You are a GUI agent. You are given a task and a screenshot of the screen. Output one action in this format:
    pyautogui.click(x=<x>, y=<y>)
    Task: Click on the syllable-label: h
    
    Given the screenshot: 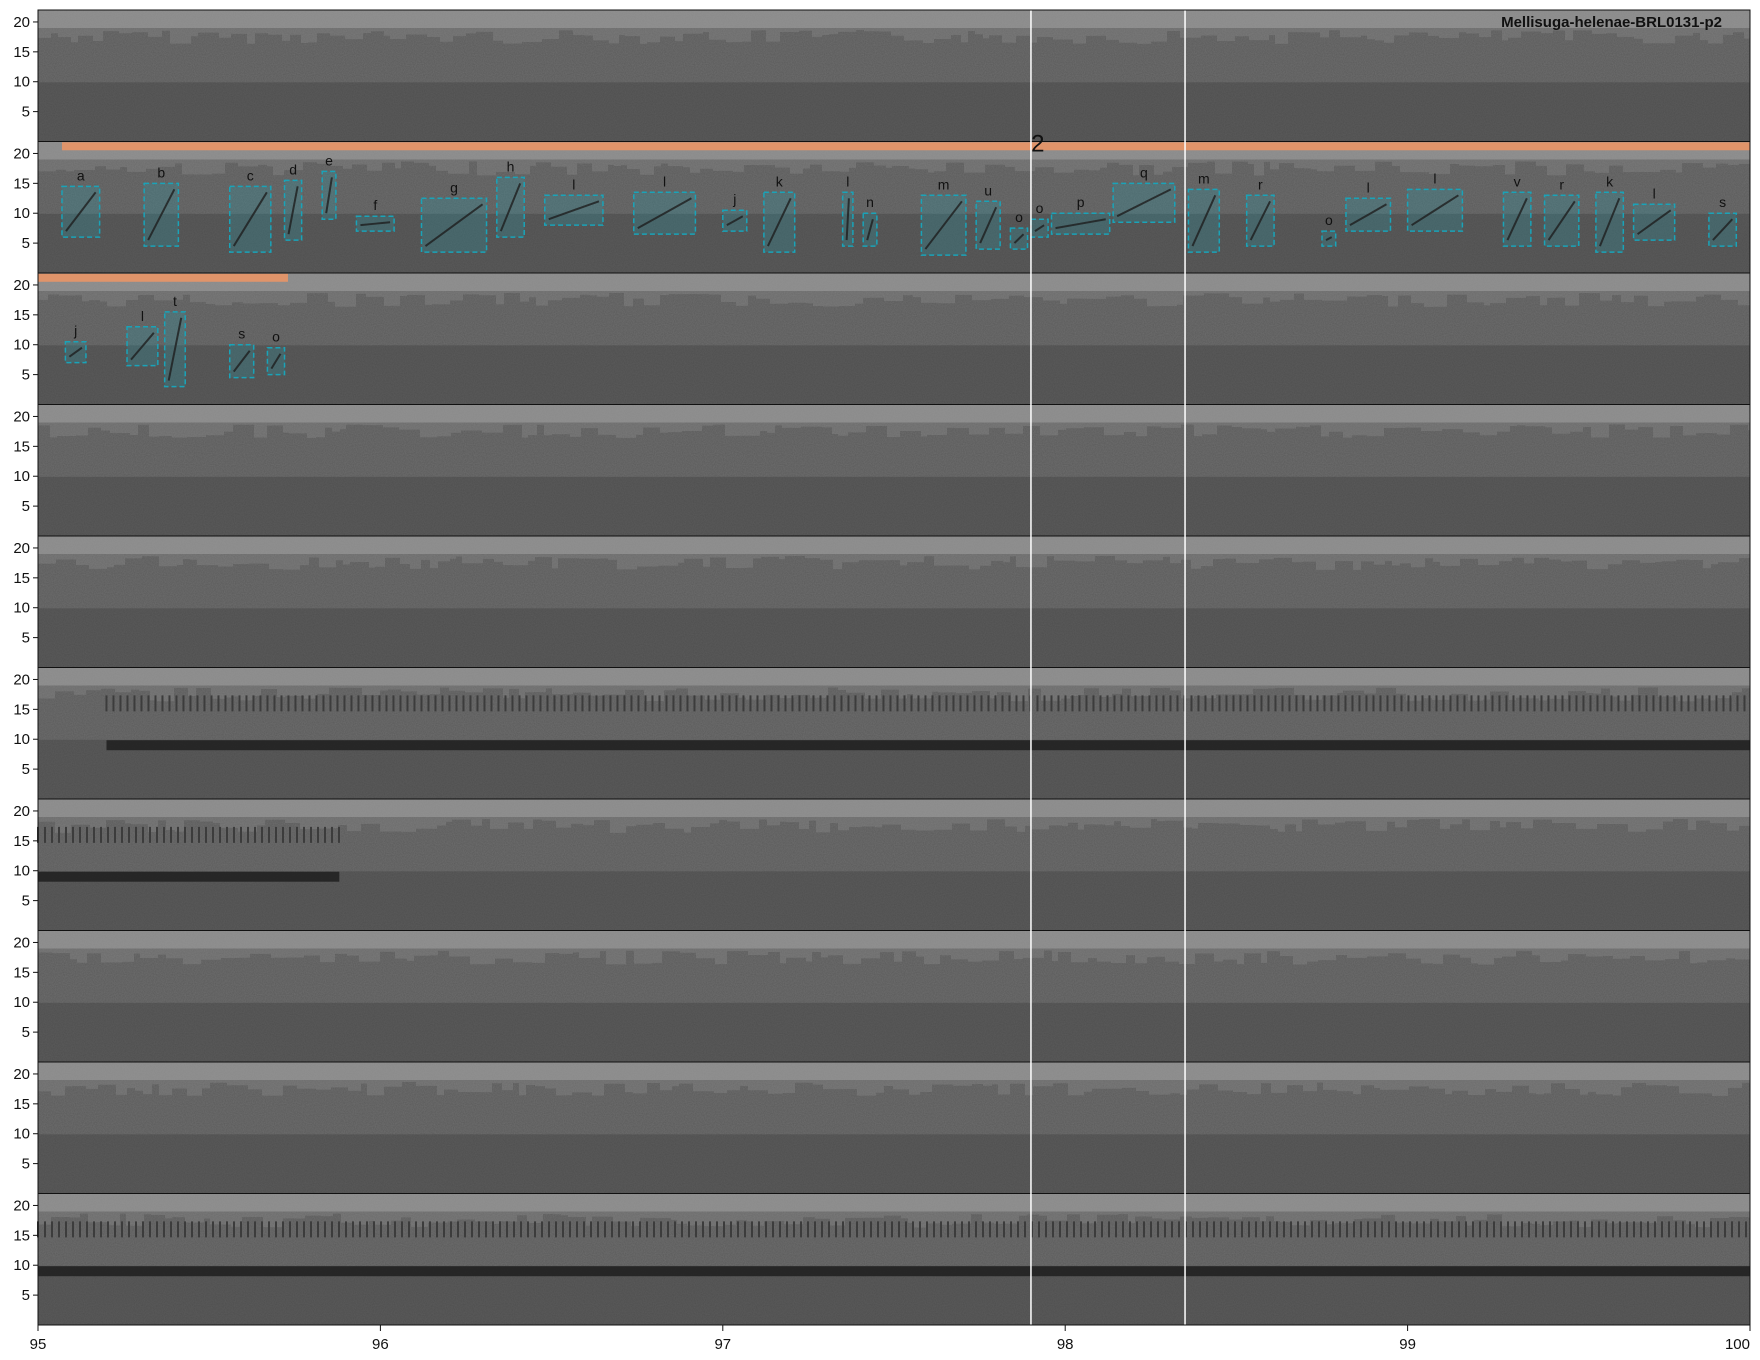 What is the action you would take?
    pyautogui.click(x=511, y=166)
    